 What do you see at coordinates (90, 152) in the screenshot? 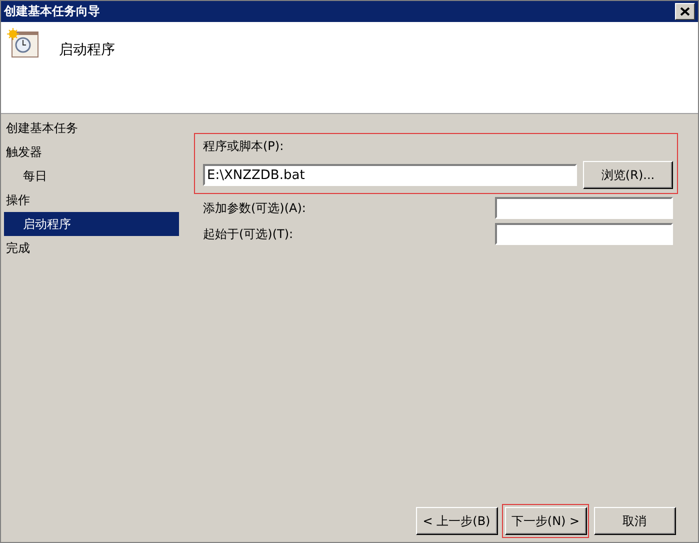
I see `sidebar-item: 触发器` at bounding box center [90, 152].